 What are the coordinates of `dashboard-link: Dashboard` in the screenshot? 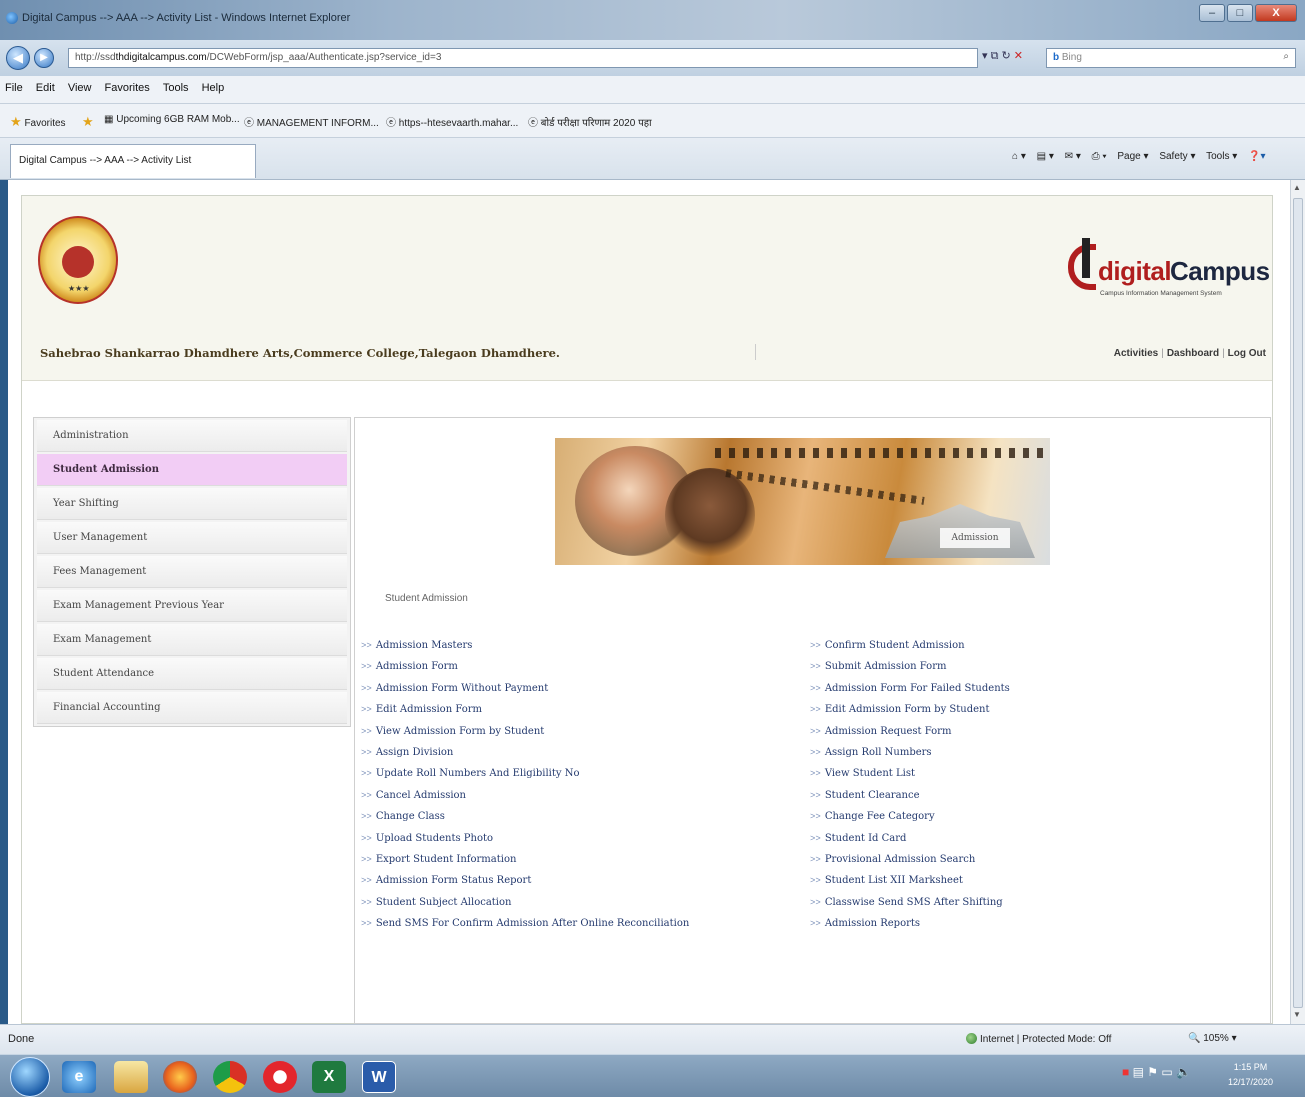 It's located at (1193, 353).